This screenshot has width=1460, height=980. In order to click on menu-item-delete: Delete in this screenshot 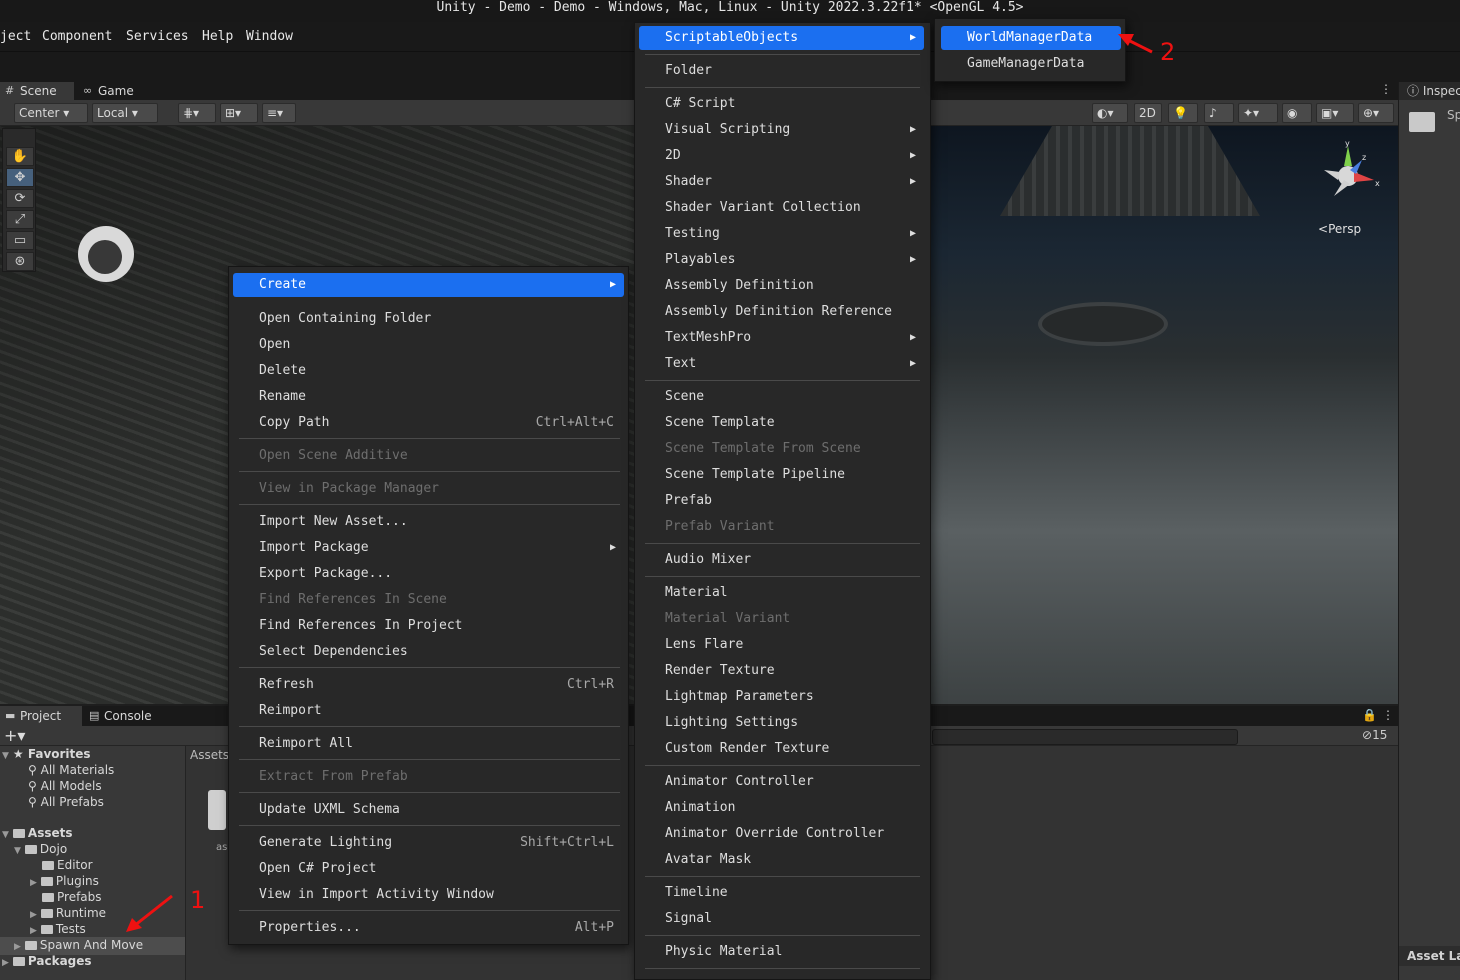, I will do `click(428, 371)`.